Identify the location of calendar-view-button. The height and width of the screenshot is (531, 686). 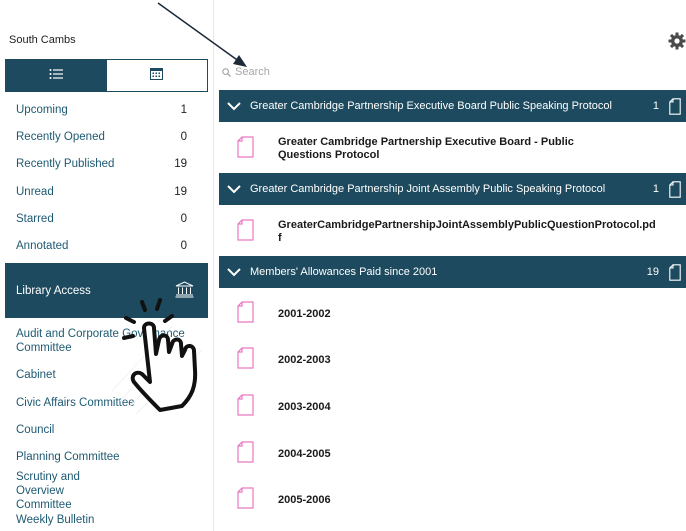
(156, 75).